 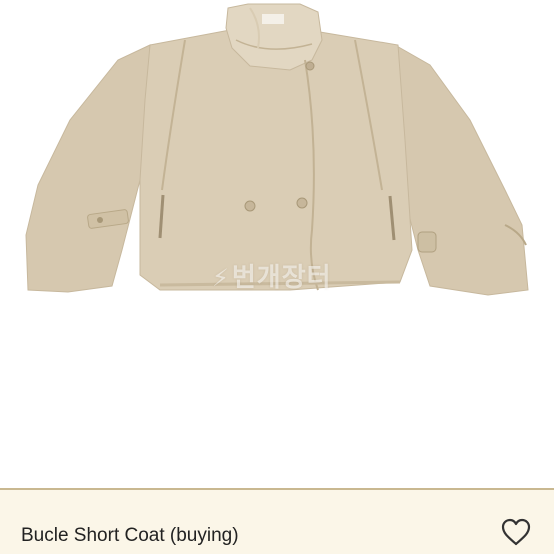 What do you see at coordinates (130, 536) in the screenshot?
I see `product-title: Bucle Short Coat (buying)` at bounding box center [130, 536].